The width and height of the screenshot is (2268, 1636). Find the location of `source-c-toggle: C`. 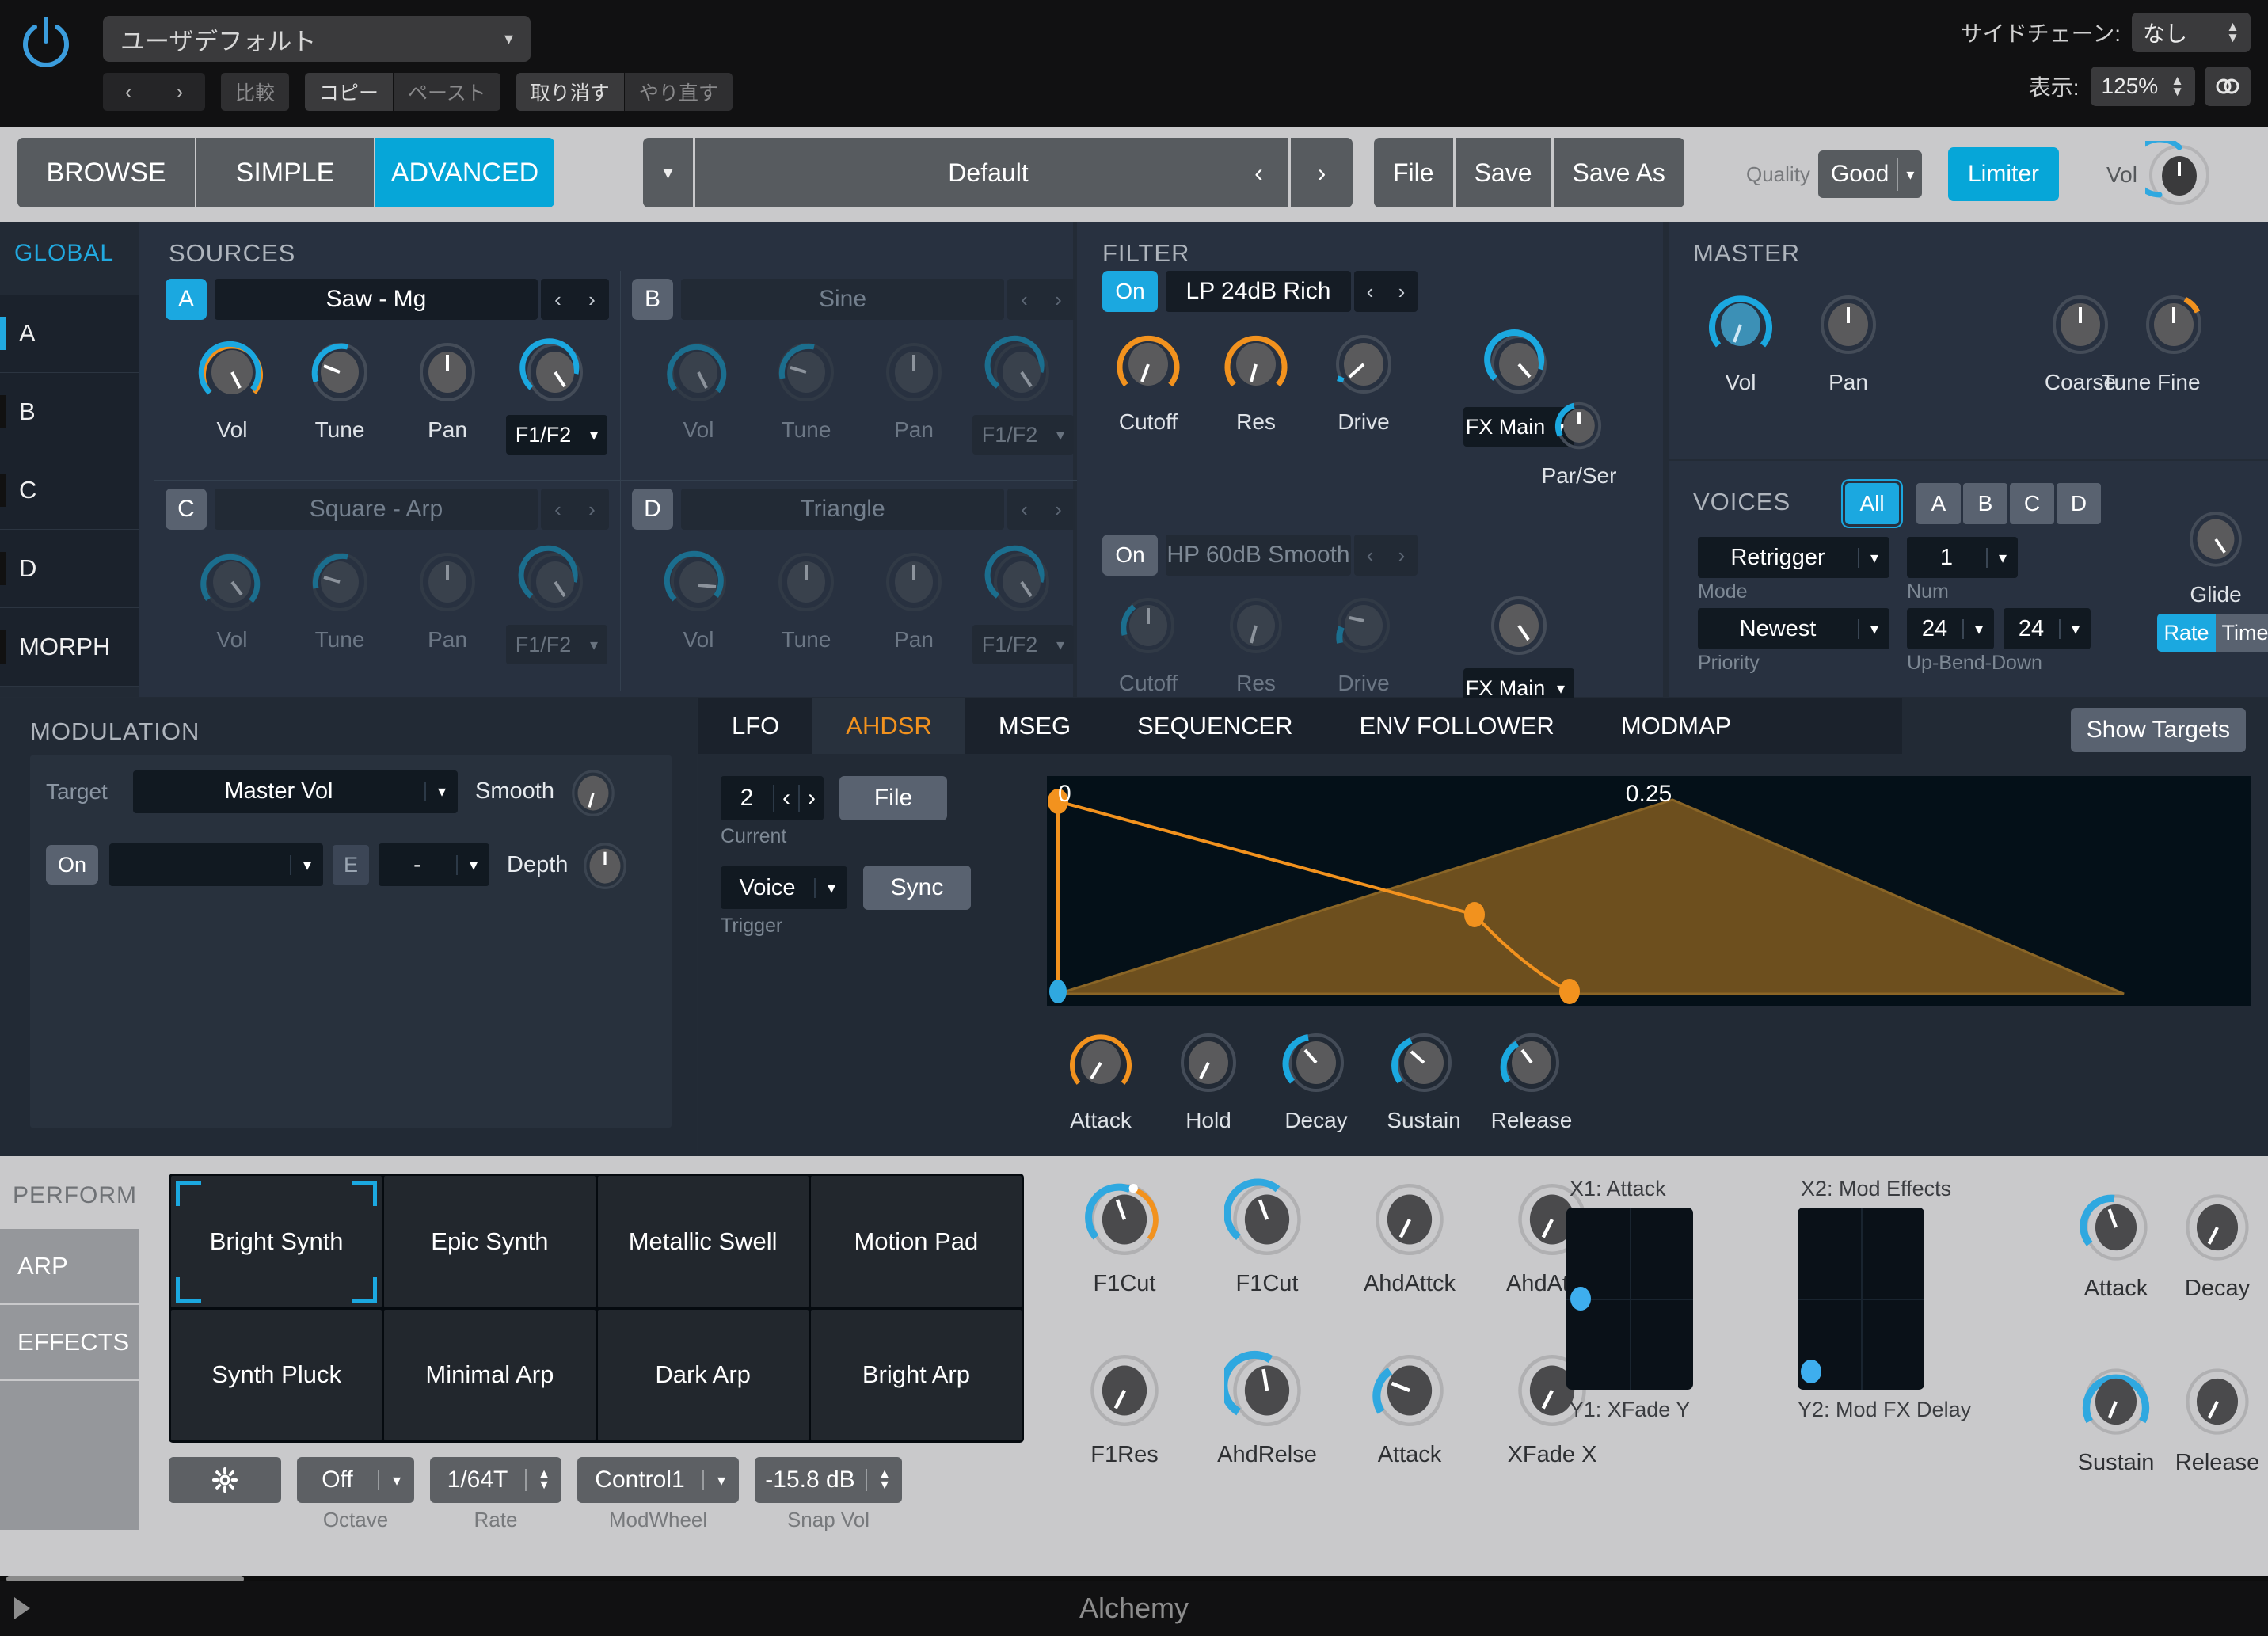

source-c-toggle: C is located at coordinates (186, 509).